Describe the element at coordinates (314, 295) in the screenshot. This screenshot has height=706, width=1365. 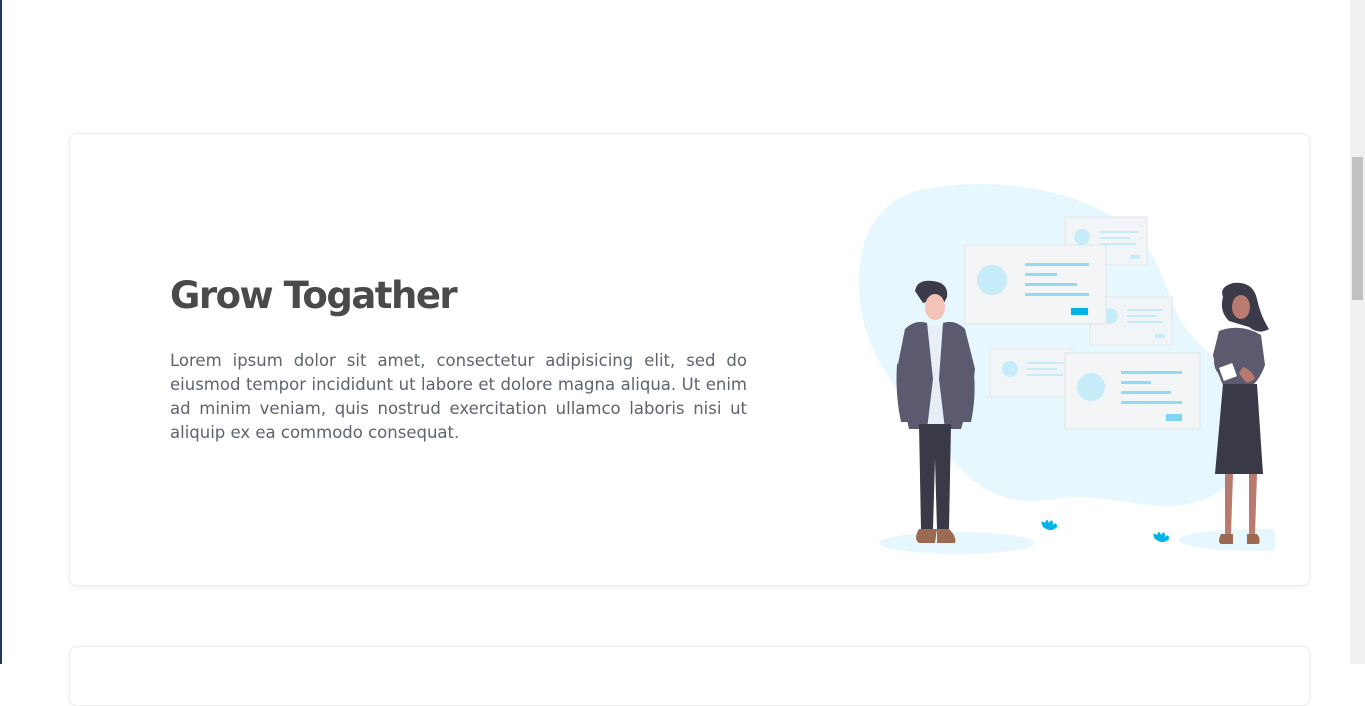
I see `feature-title: Grow Togather` at that location.